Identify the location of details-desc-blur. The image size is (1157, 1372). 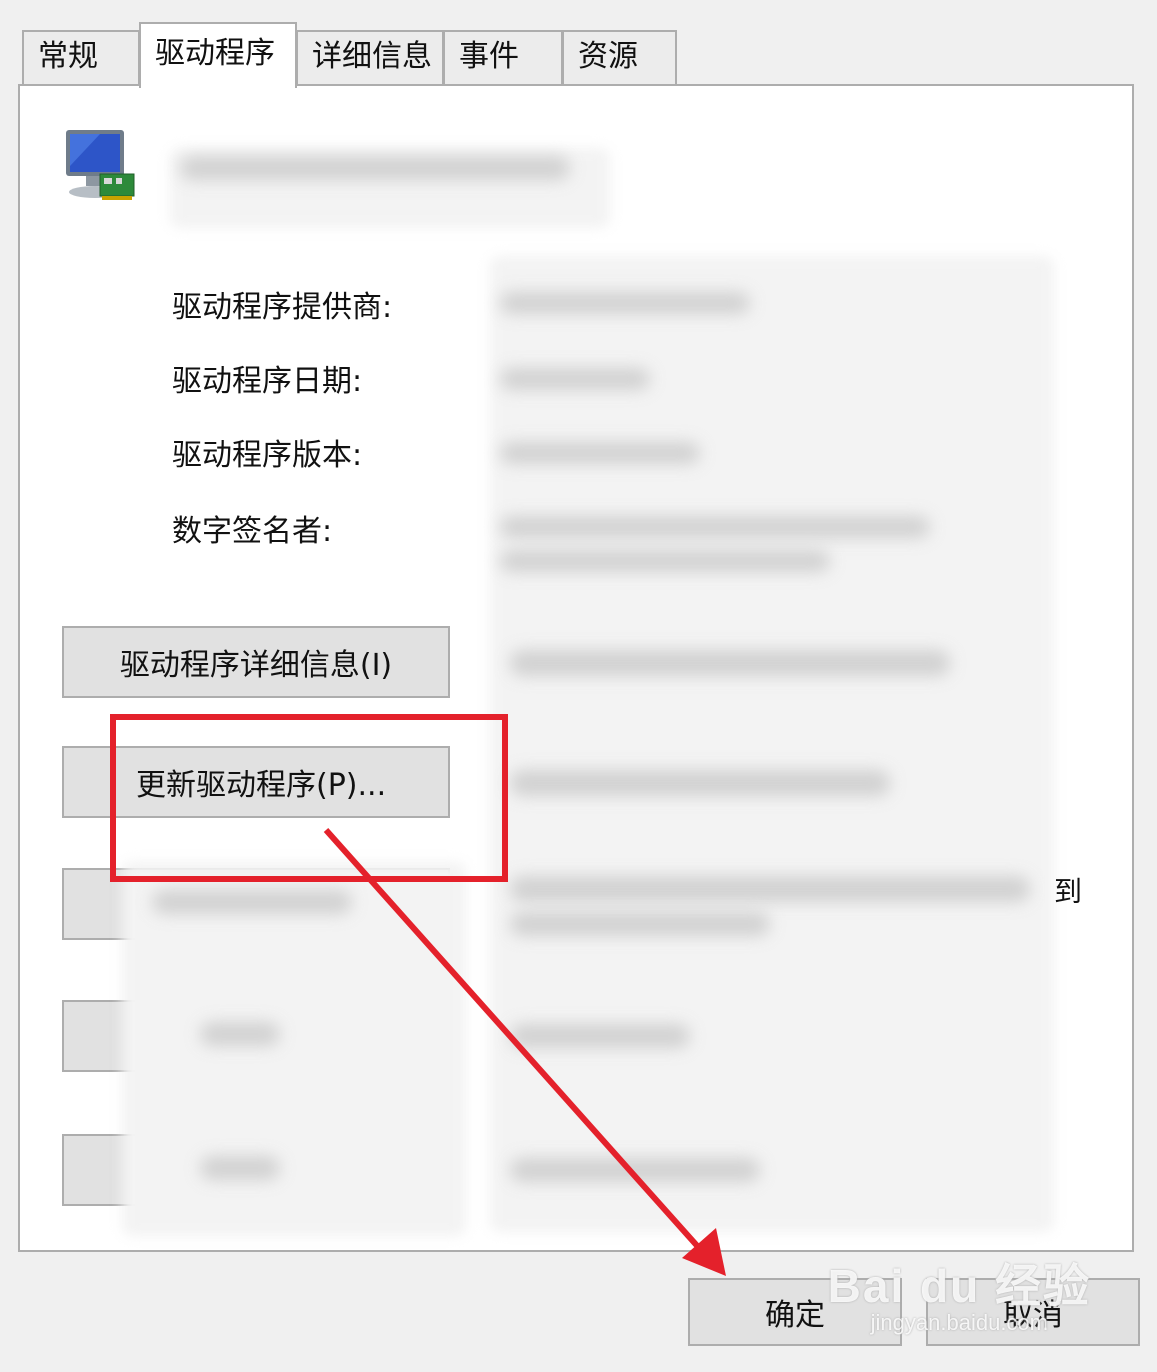
(730, 663).